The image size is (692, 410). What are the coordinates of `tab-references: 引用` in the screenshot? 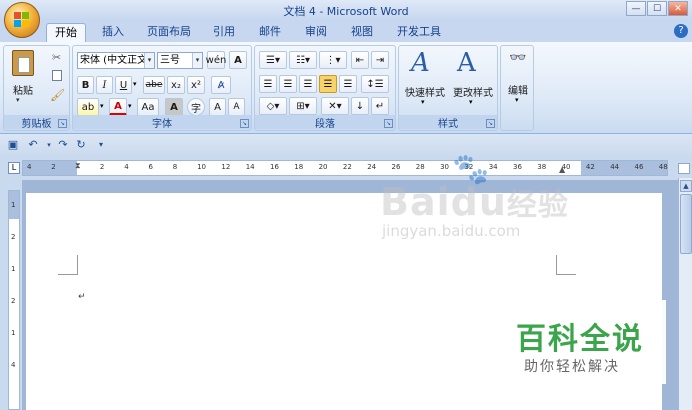 It's located at (224, 32).